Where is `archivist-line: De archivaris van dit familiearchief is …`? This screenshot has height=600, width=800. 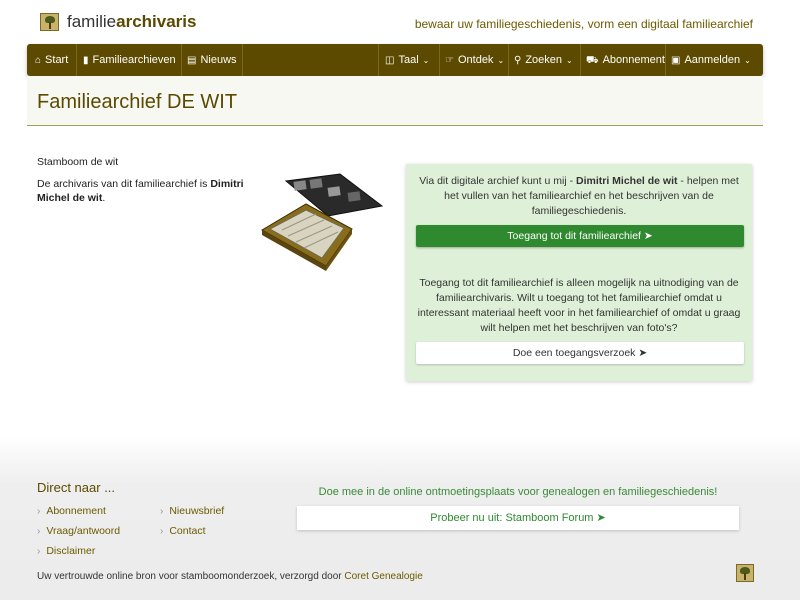
archivist-line: De archivaris van dit familiearchief is … is located at coordinates (142, 191).